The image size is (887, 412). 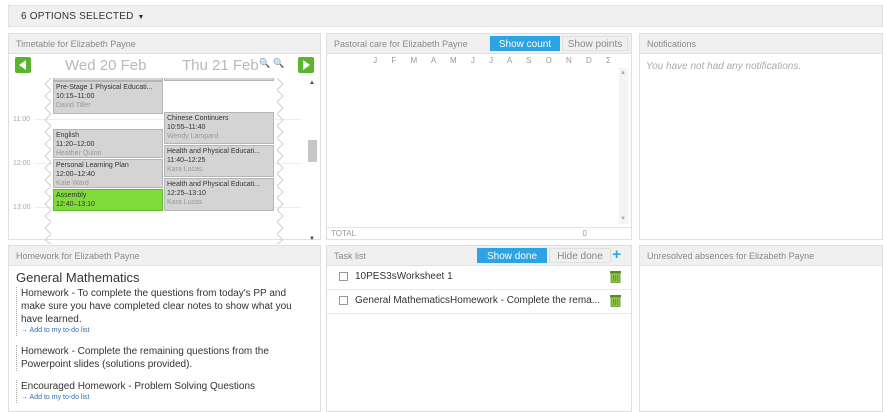 What do you see at coordinates (219, 79) in the screenshot?
I see `timetable-event` at bounding box center [219, 79].